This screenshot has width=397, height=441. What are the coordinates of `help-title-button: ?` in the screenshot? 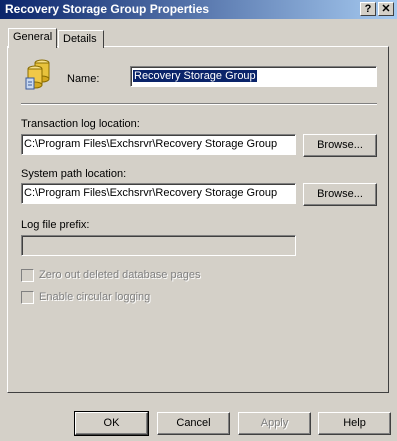 It's located at (368, 9).